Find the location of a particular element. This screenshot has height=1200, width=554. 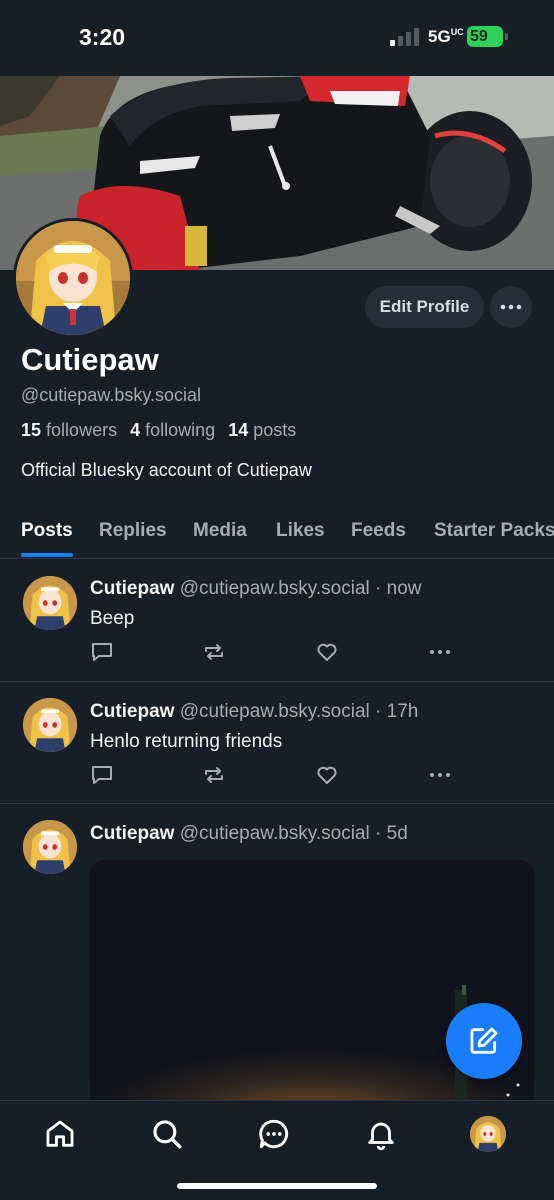

profile-stats: 15 followers 4 following 14 posts is located at coordinates (158, 430).